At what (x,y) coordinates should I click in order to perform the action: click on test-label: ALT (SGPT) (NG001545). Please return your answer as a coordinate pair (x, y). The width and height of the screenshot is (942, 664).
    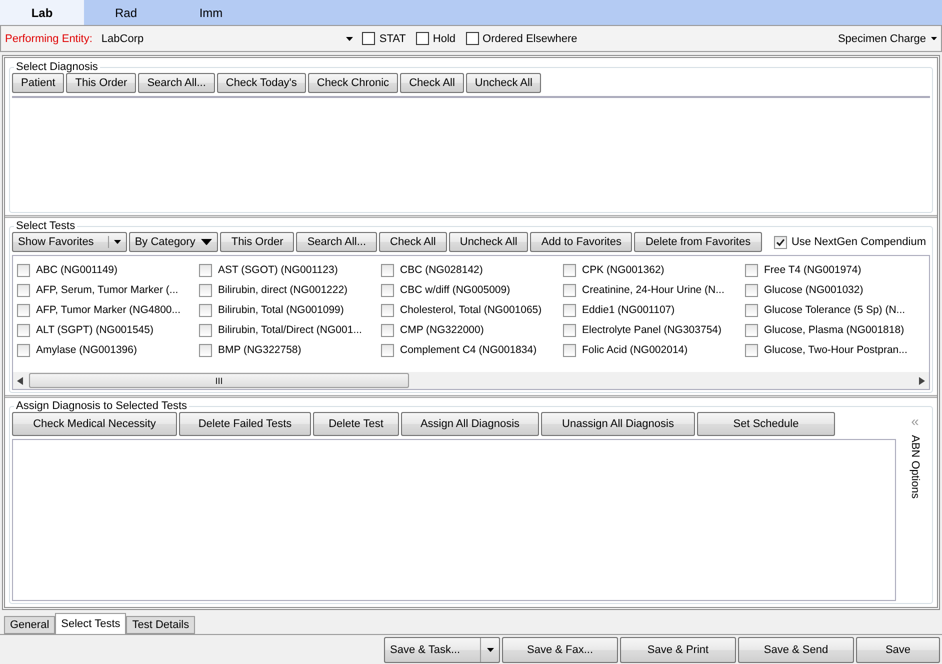
    Looking at the image, I should click on (95, 330).